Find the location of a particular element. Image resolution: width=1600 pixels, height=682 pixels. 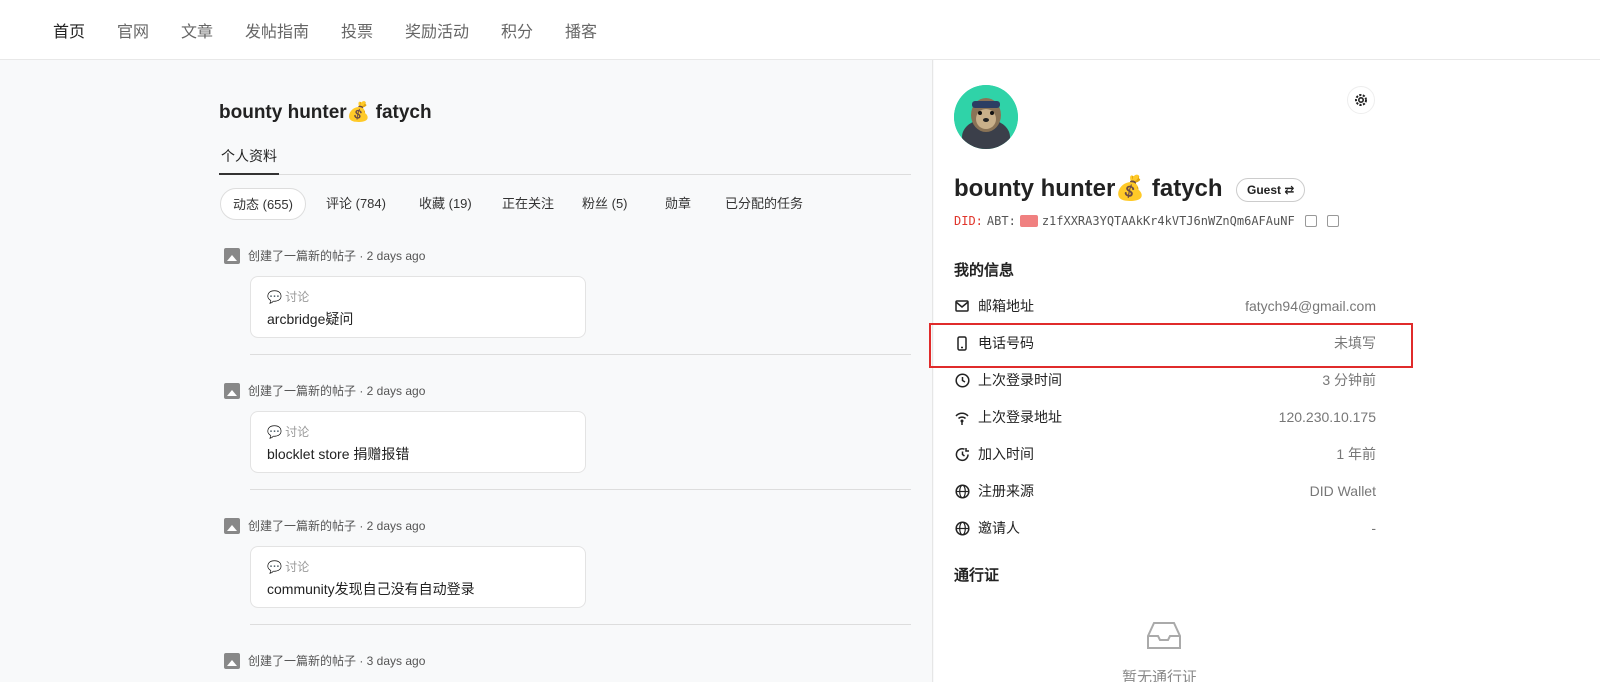

info-value: DID Wallet is located at coordinates (1342, 491).